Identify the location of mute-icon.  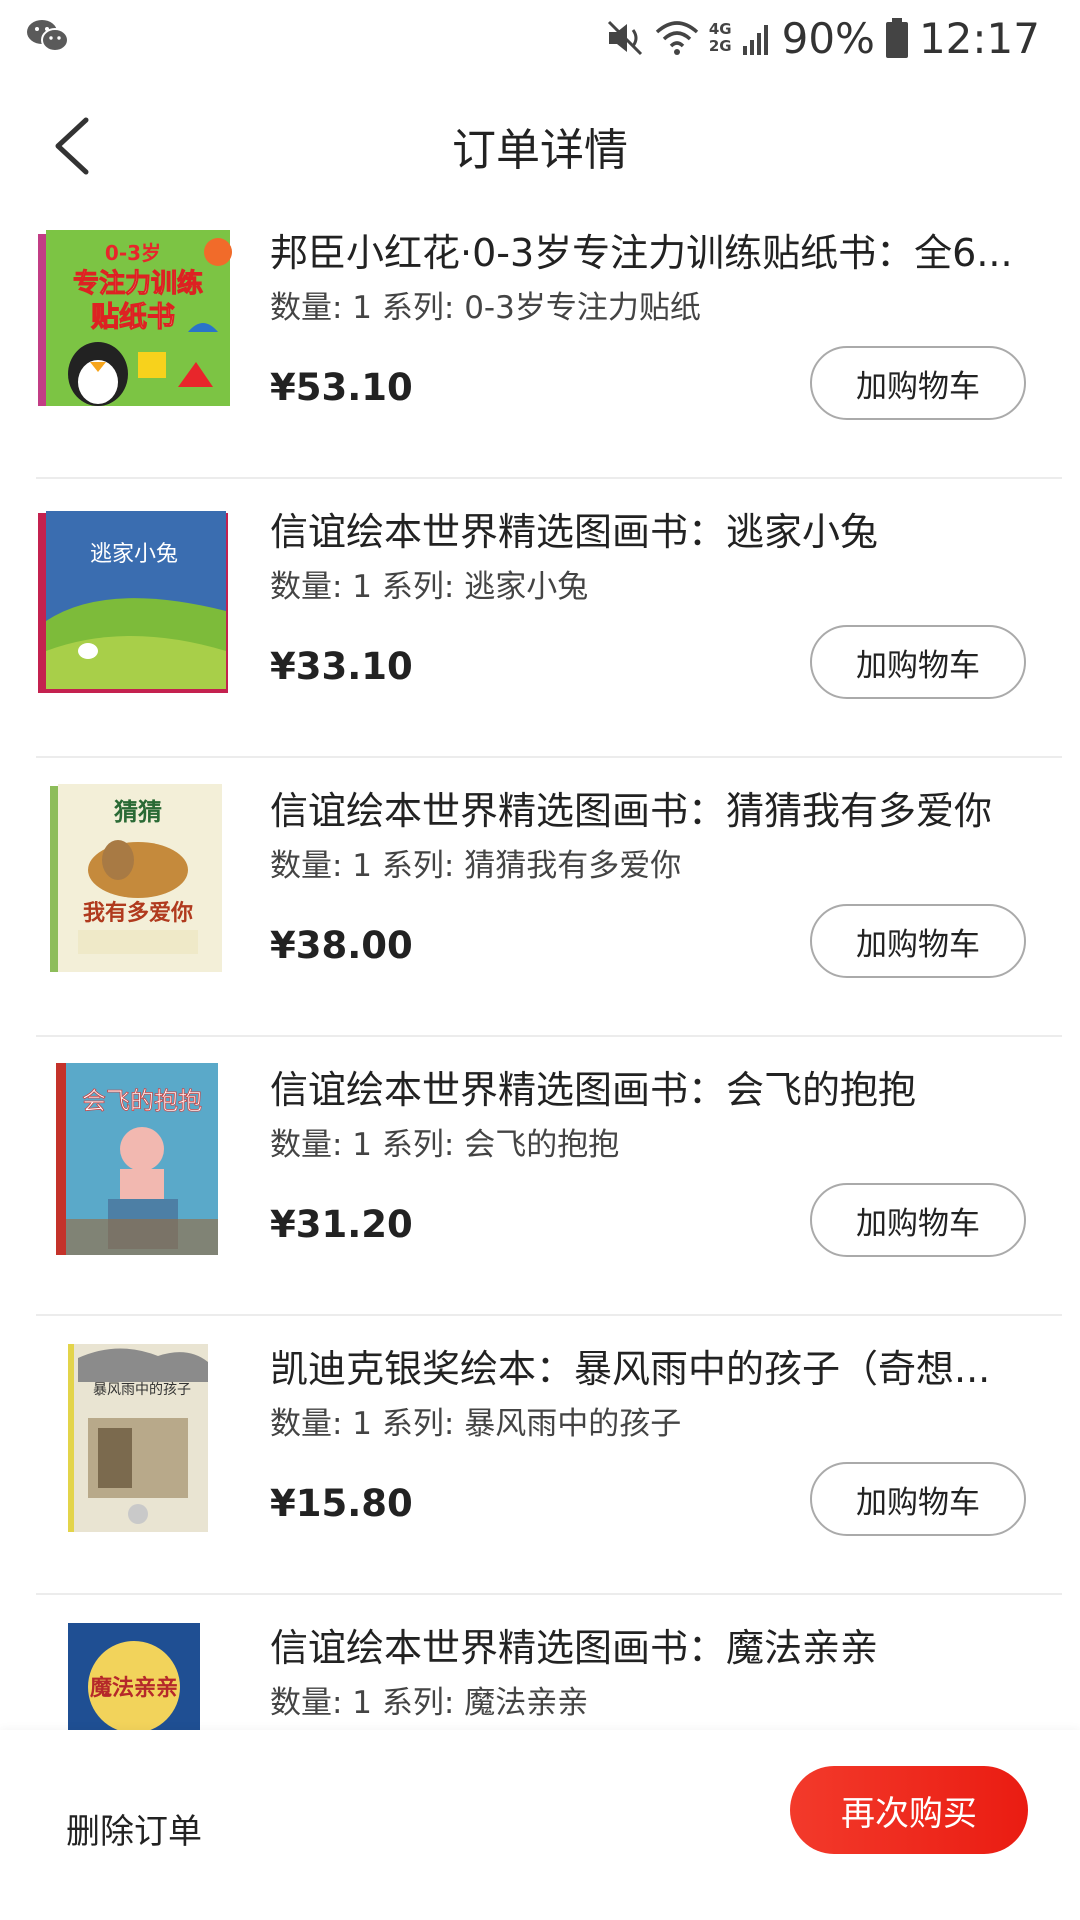
(624, 38).